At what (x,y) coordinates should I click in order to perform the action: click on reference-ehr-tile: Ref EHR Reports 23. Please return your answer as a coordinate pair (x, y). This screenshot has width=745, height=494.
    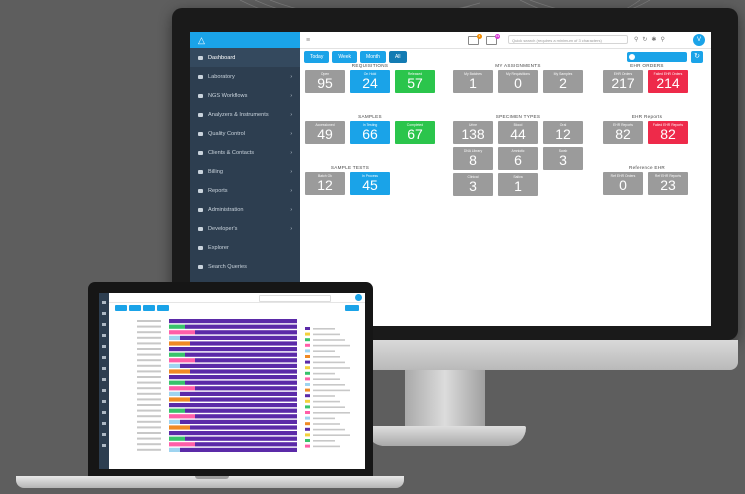
    Looking at the image, I should click on (668, 183).